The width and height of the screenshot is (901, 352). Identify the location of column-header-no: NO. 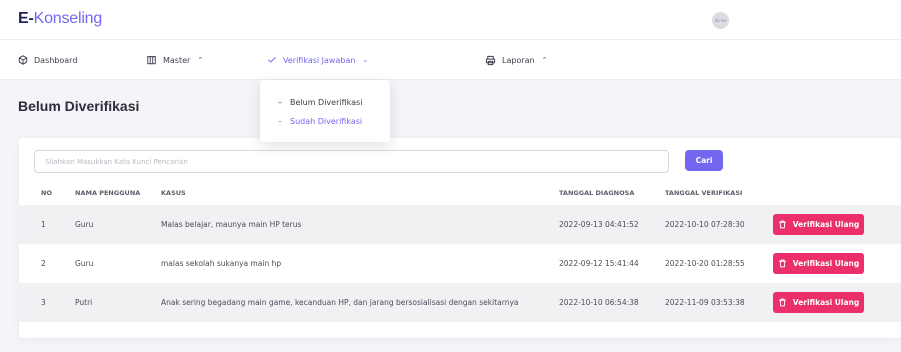
(46, 193).